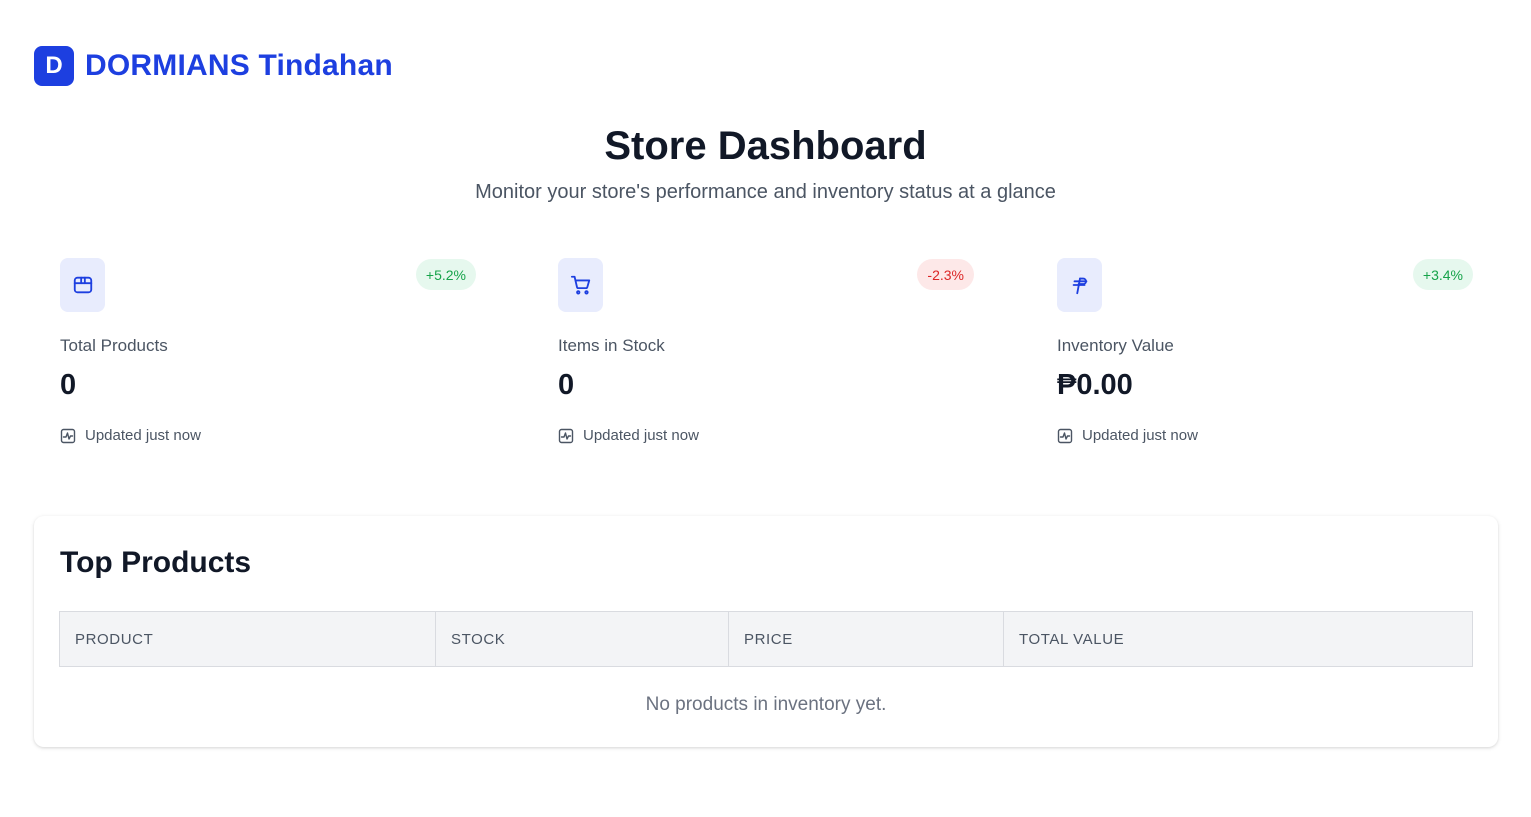 The height and width of the screenshot is (817, 1531). I want to click on stat-card-items-in-stock: -2.3% Items in Stock 0 Updated just now, so click(766, 358).